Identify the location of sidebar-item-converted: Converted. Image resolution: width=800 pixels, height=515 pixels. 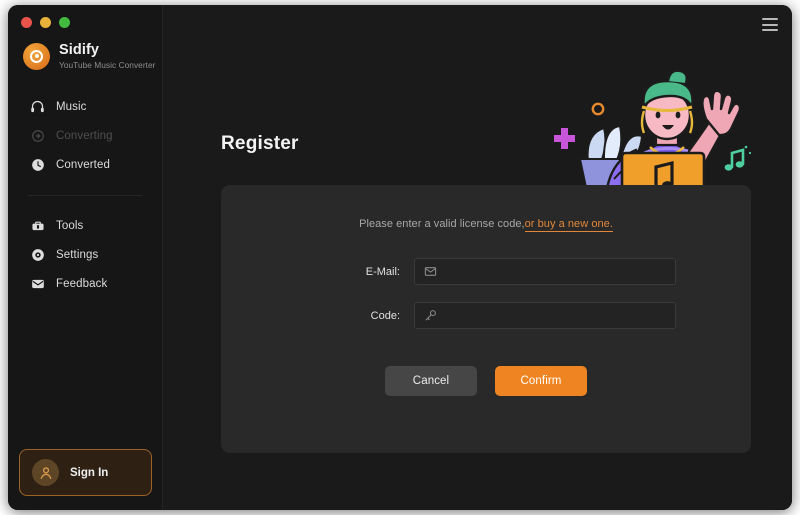
(85, 164).